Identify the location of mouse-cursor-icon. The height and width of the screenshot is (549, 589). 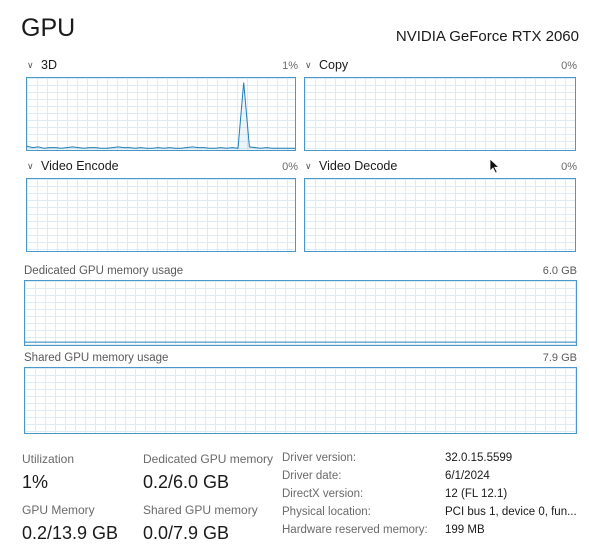
(495, 166).